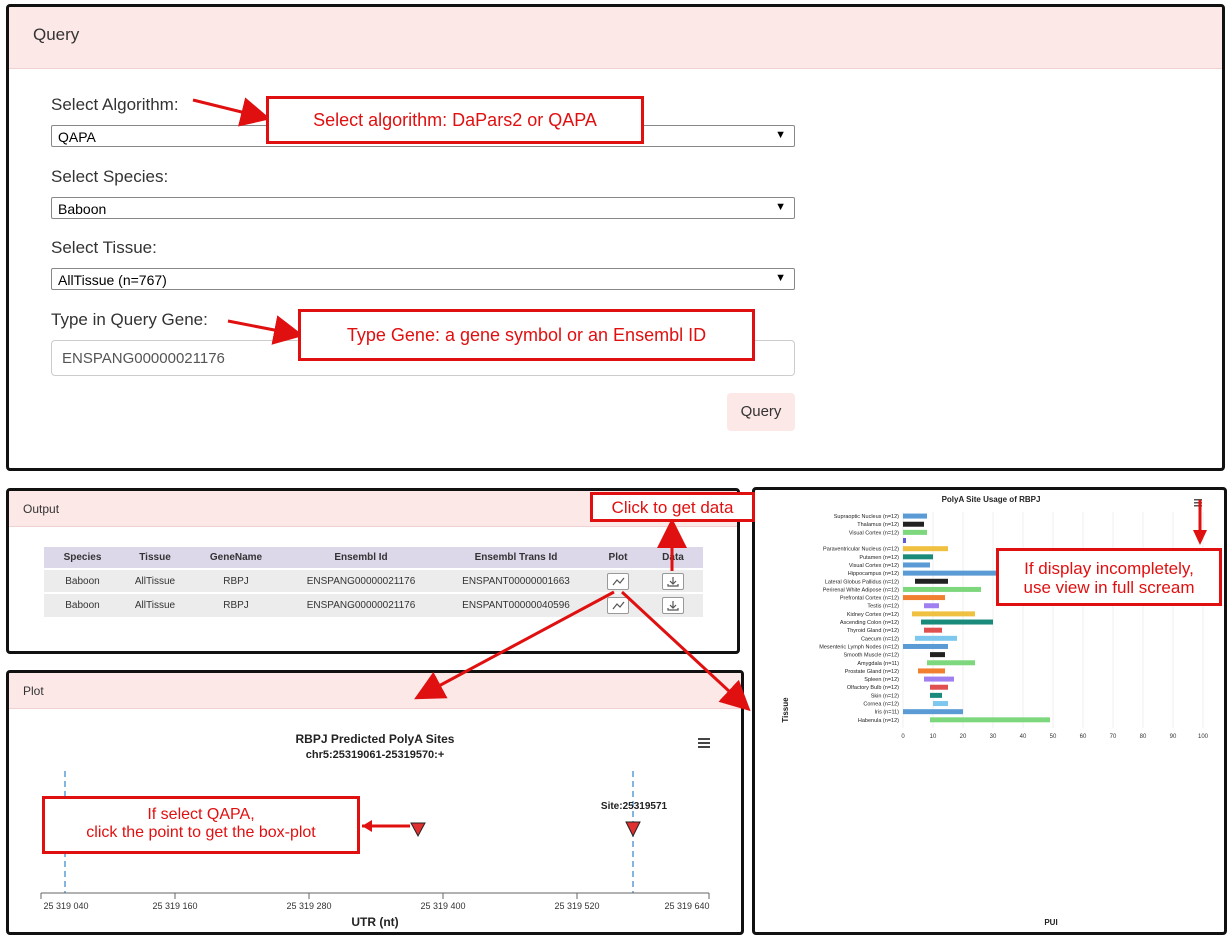  I want to click on tissue-label: Smooth Muscle (n=12), so click(872, 656).